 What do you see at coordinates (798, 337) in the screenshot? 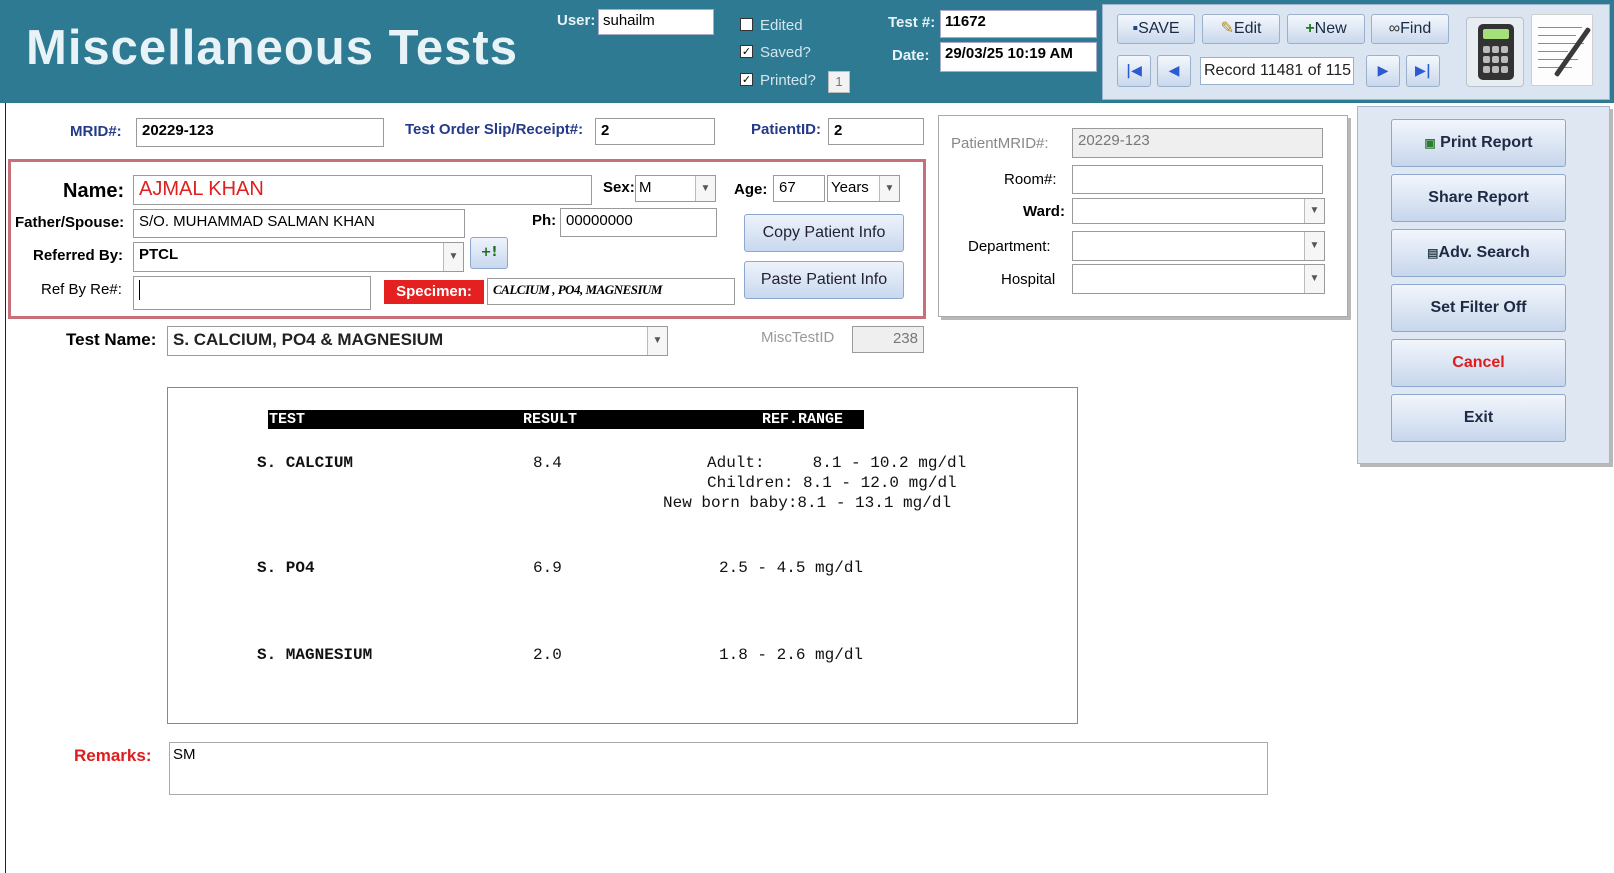
I see `misctestid-label: MiscTestID` at bounding box center [798, 337].